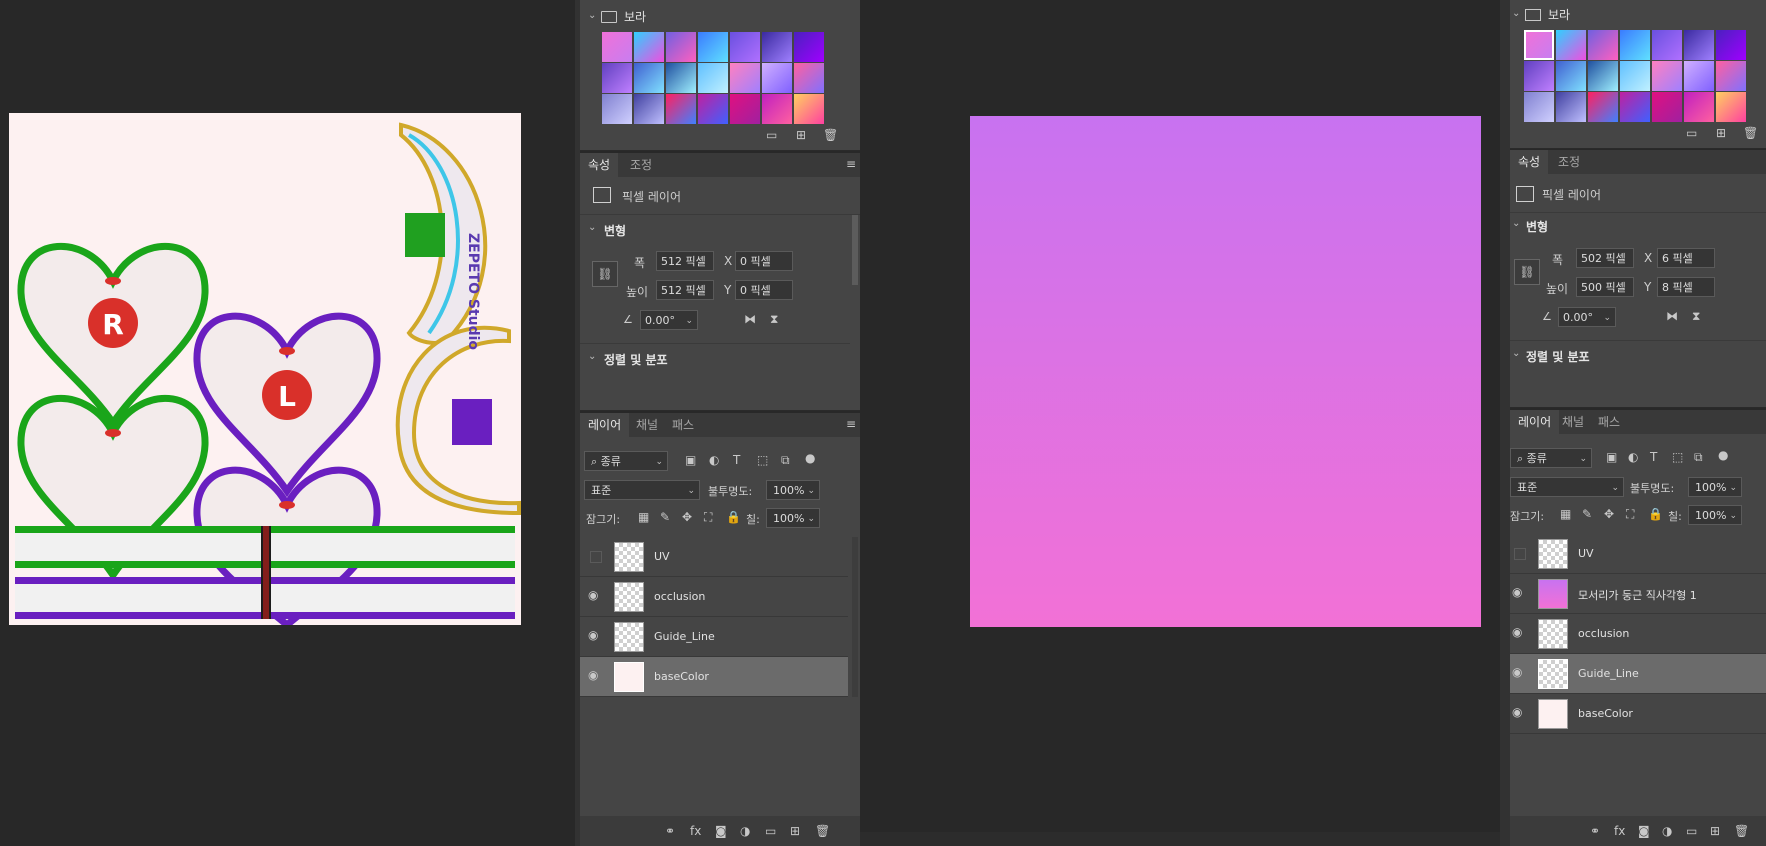  I want to click on align-section-title: 정렬 및 분포, so click(1558, 356).